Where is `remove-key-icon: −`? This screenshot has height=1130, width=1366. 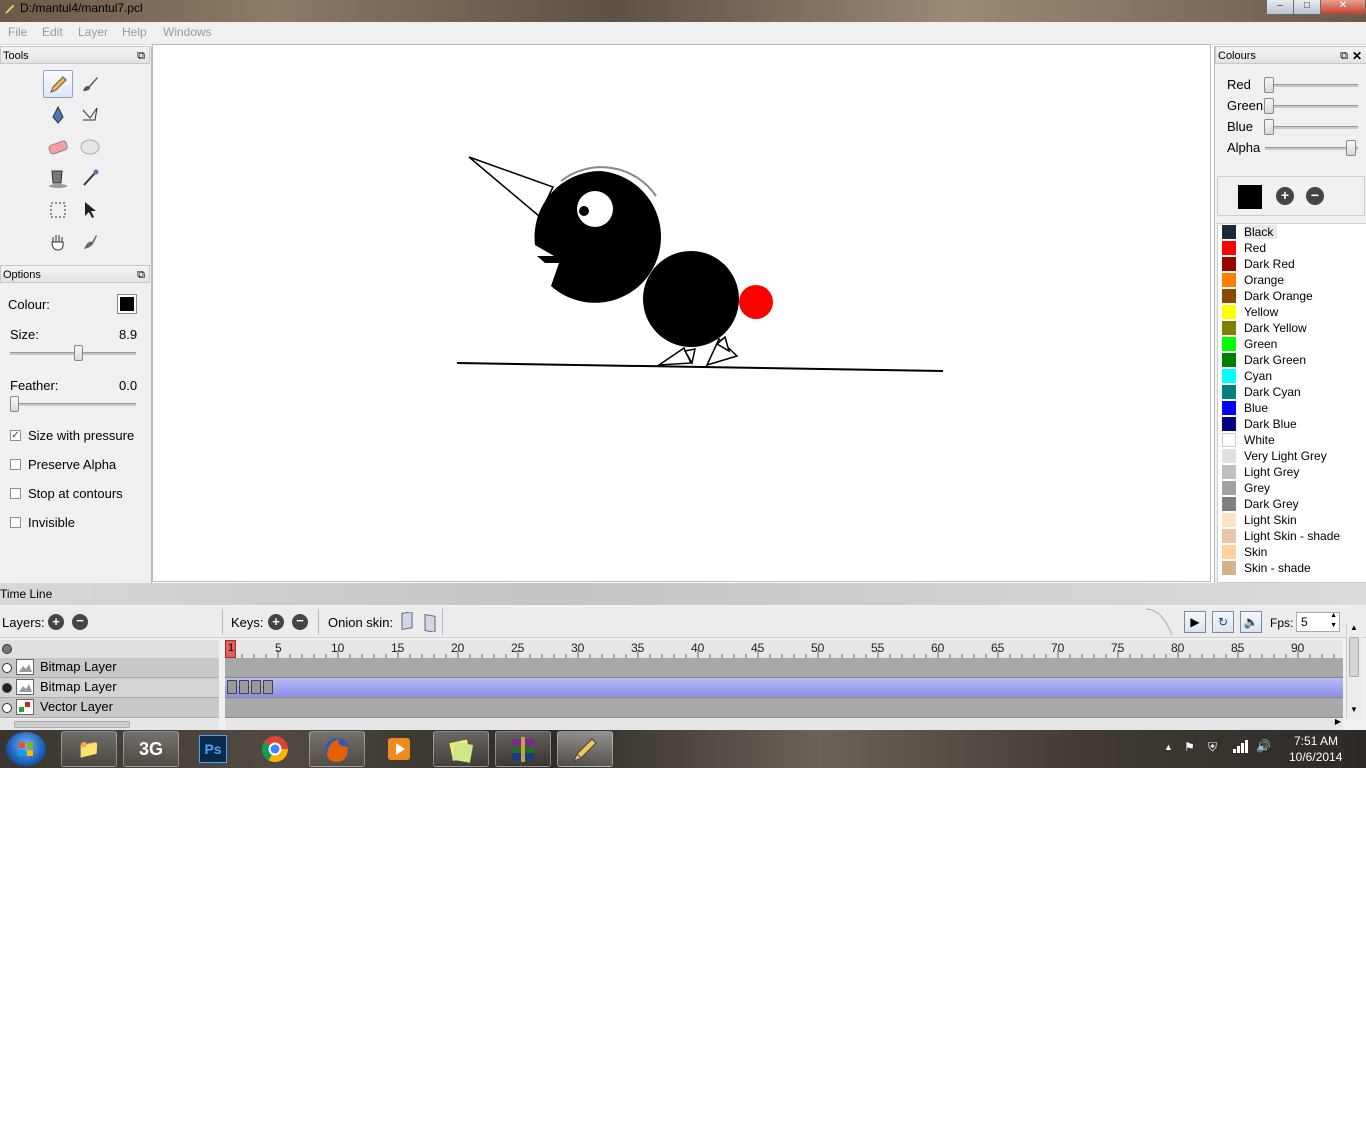
remove-key-icon: − is located at coordinates (300, 622).